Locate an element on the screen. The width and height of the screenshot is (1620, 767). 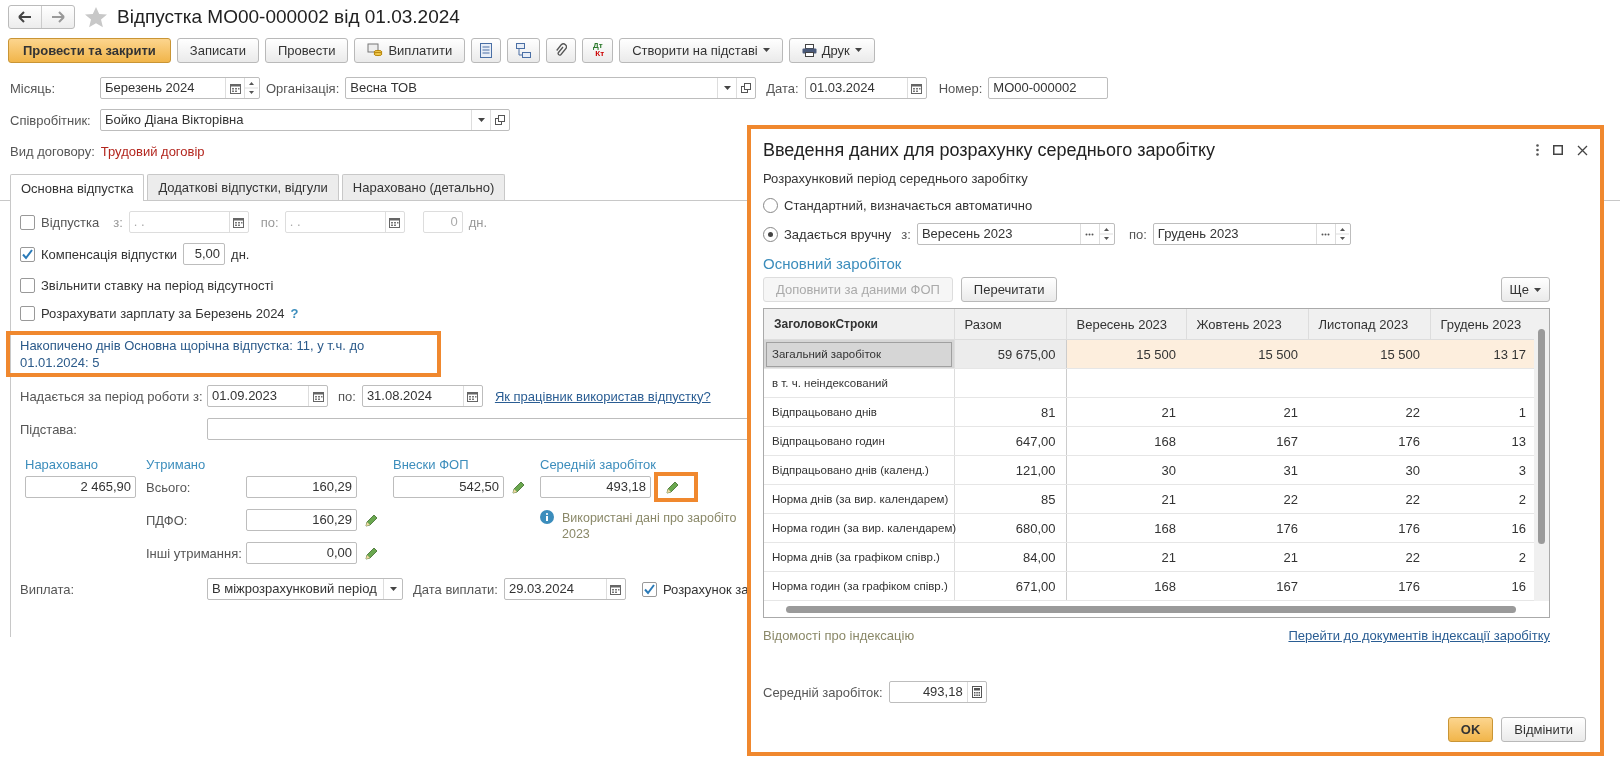
toolbar-button: Виплатити is located at coordinates (410, 50).